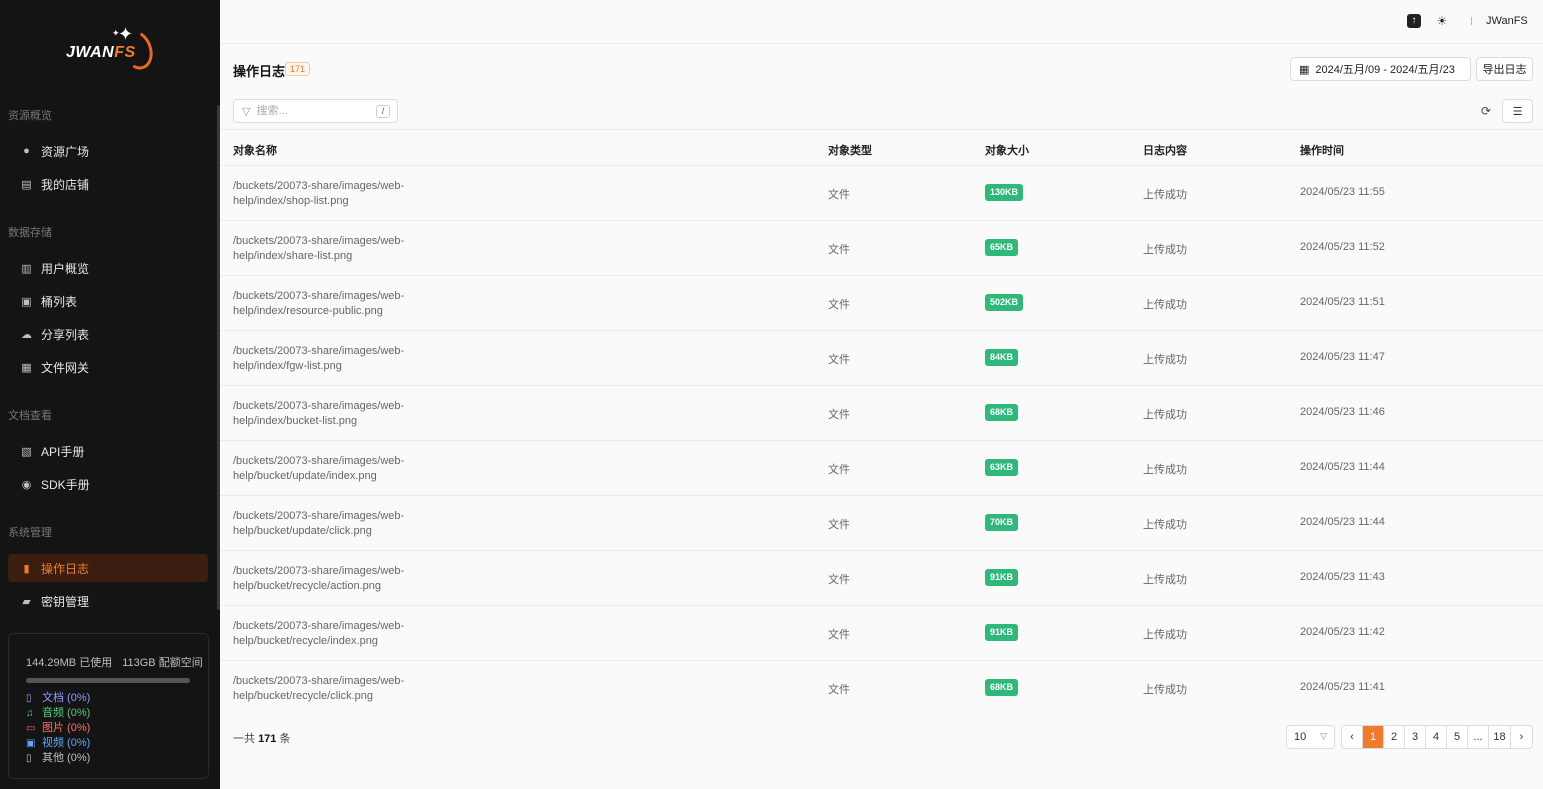 The width and height of the screenshot is (1543, 789). Describe the element at coordinates (1507, 21) in the screenshot. I see `user-name: JWanFS` at that location.